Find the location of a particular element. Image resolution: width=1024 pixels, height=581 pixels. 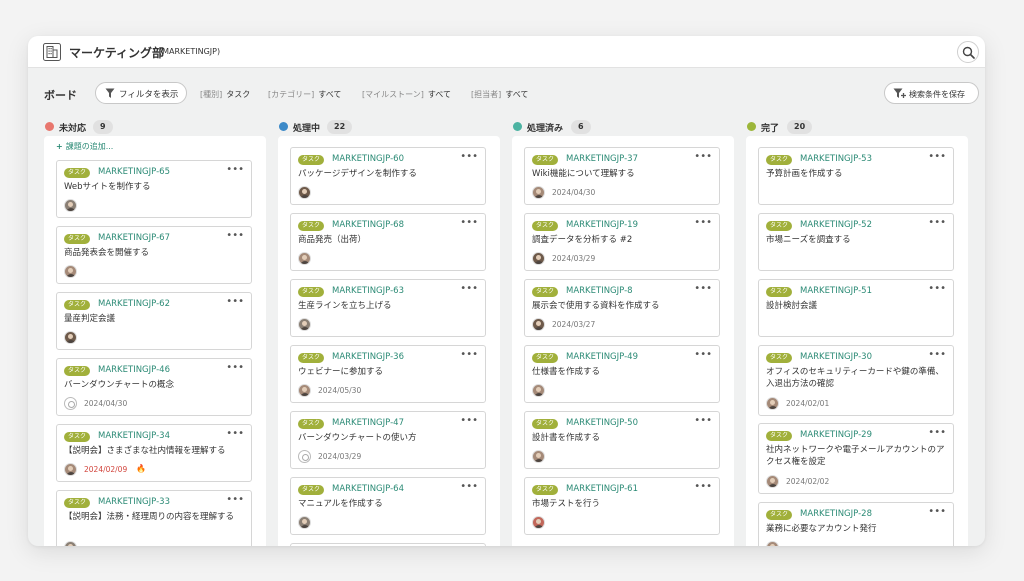

task-card: タスク MARKETINGJP-52 ••• 市場ニーズを調査する is located at coordinates (856, 242).